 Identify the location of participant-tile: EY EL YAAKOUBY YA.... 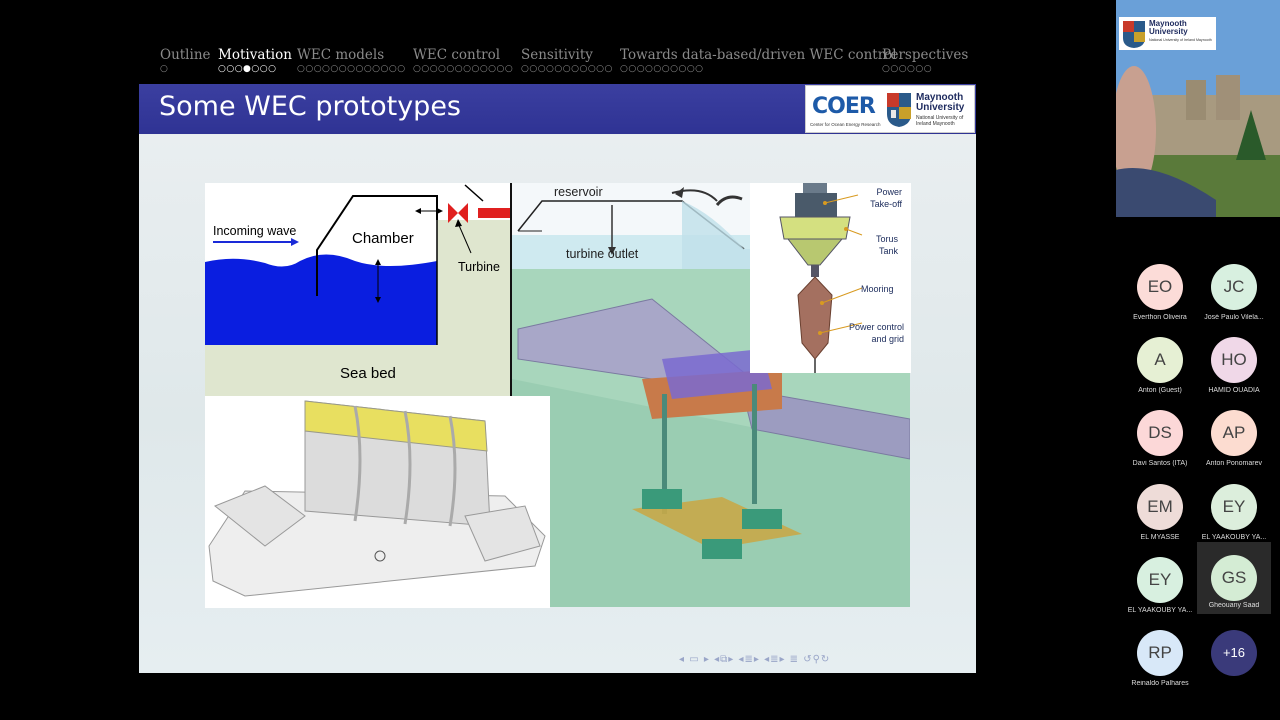
(1160, 591).